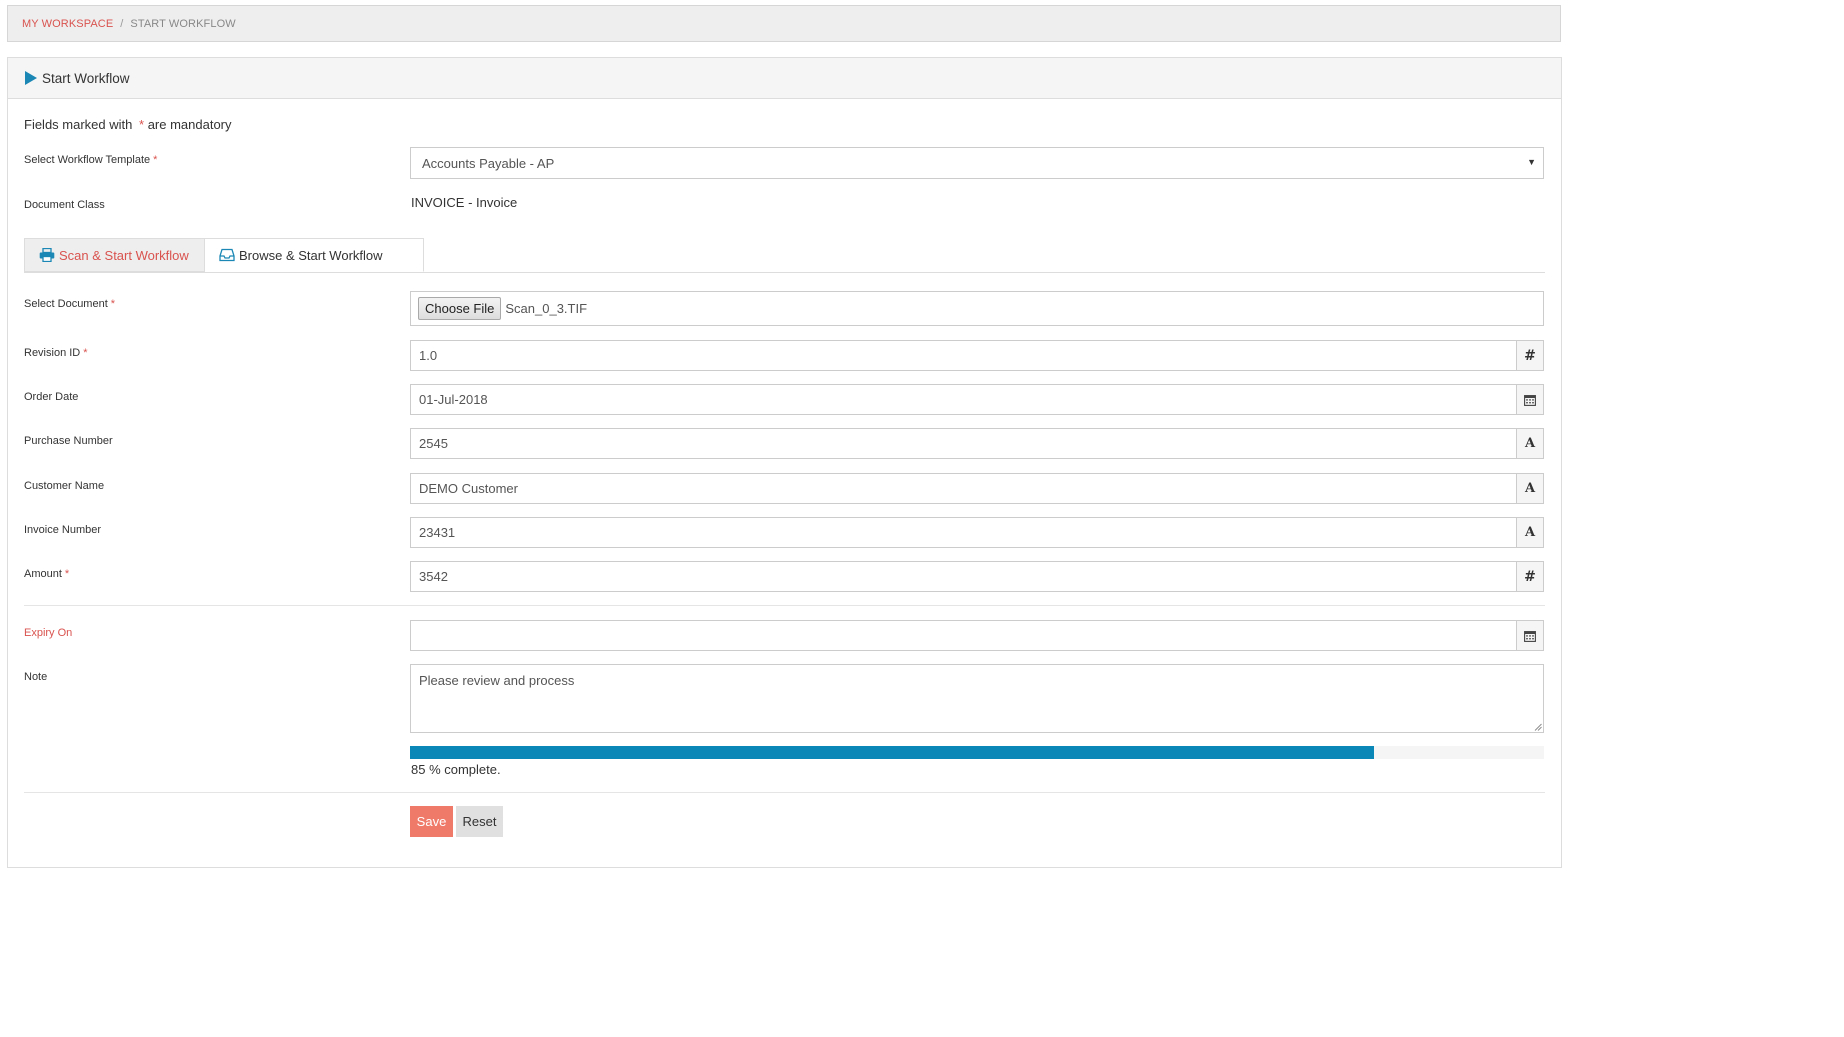 This screenshot has width=1844, height=1037. Describe the element at coordinates (963, 488) in the screenshot. I see `customer-name-input: DEMO Customer` at that location.